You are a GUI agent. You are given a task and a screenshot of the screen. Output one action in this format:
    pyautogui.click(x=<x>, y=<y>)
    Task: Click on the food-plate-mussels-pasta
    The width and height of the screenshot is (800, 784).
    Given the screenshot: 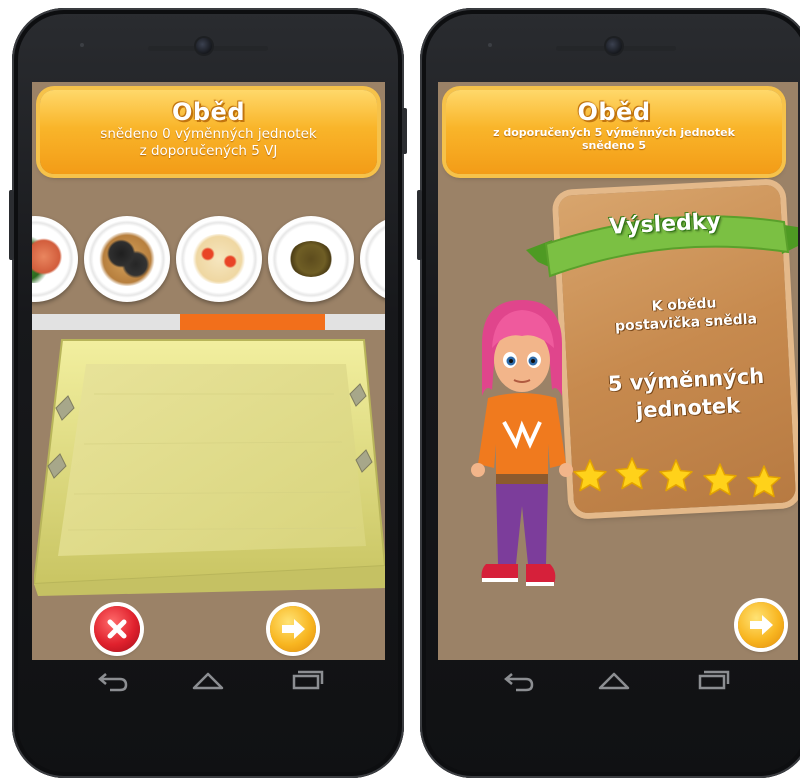 What is the action you would take?
    pyautogui.click(x=127, y=259)
    